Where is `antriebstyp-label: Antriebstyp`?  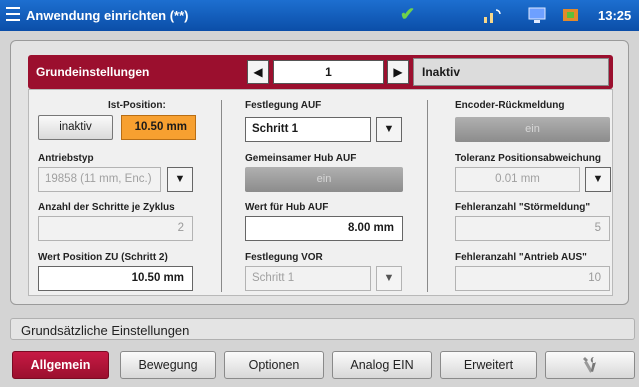 antriebstyp-label: Antriebstyp is located at coordinates (66, 158).